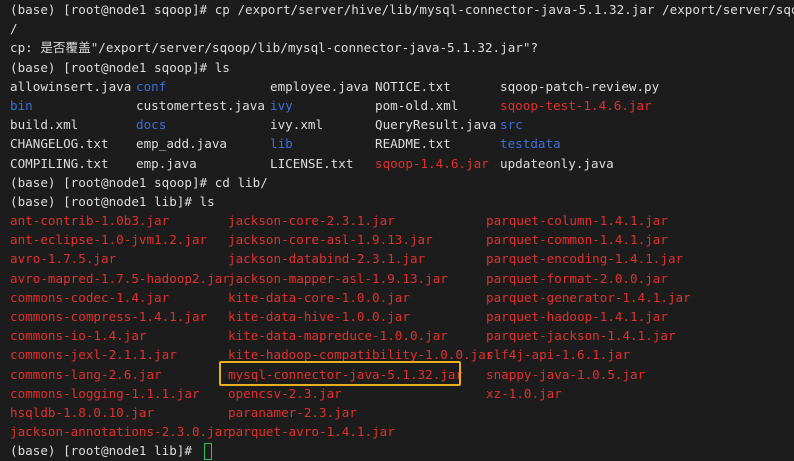 The width and height of the screenshot is (794, 461). Describe the element at coordinates (340, 373) in the screenshot. I see `highlight-box` at that location.